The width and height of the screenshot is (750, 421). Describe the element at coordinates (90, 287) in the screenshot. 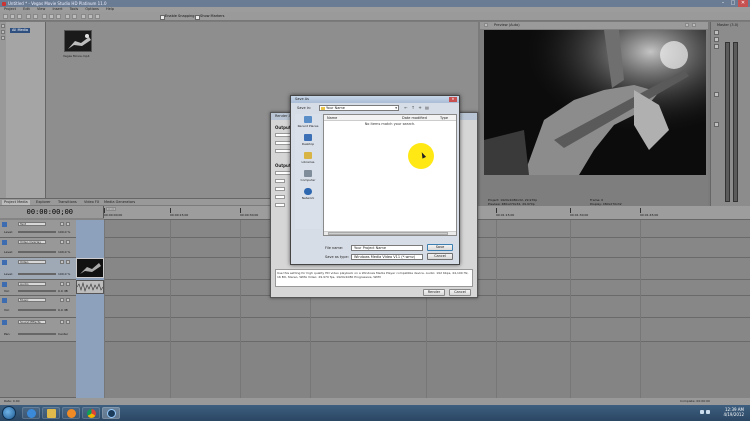

I see `audio-clip` at that location.